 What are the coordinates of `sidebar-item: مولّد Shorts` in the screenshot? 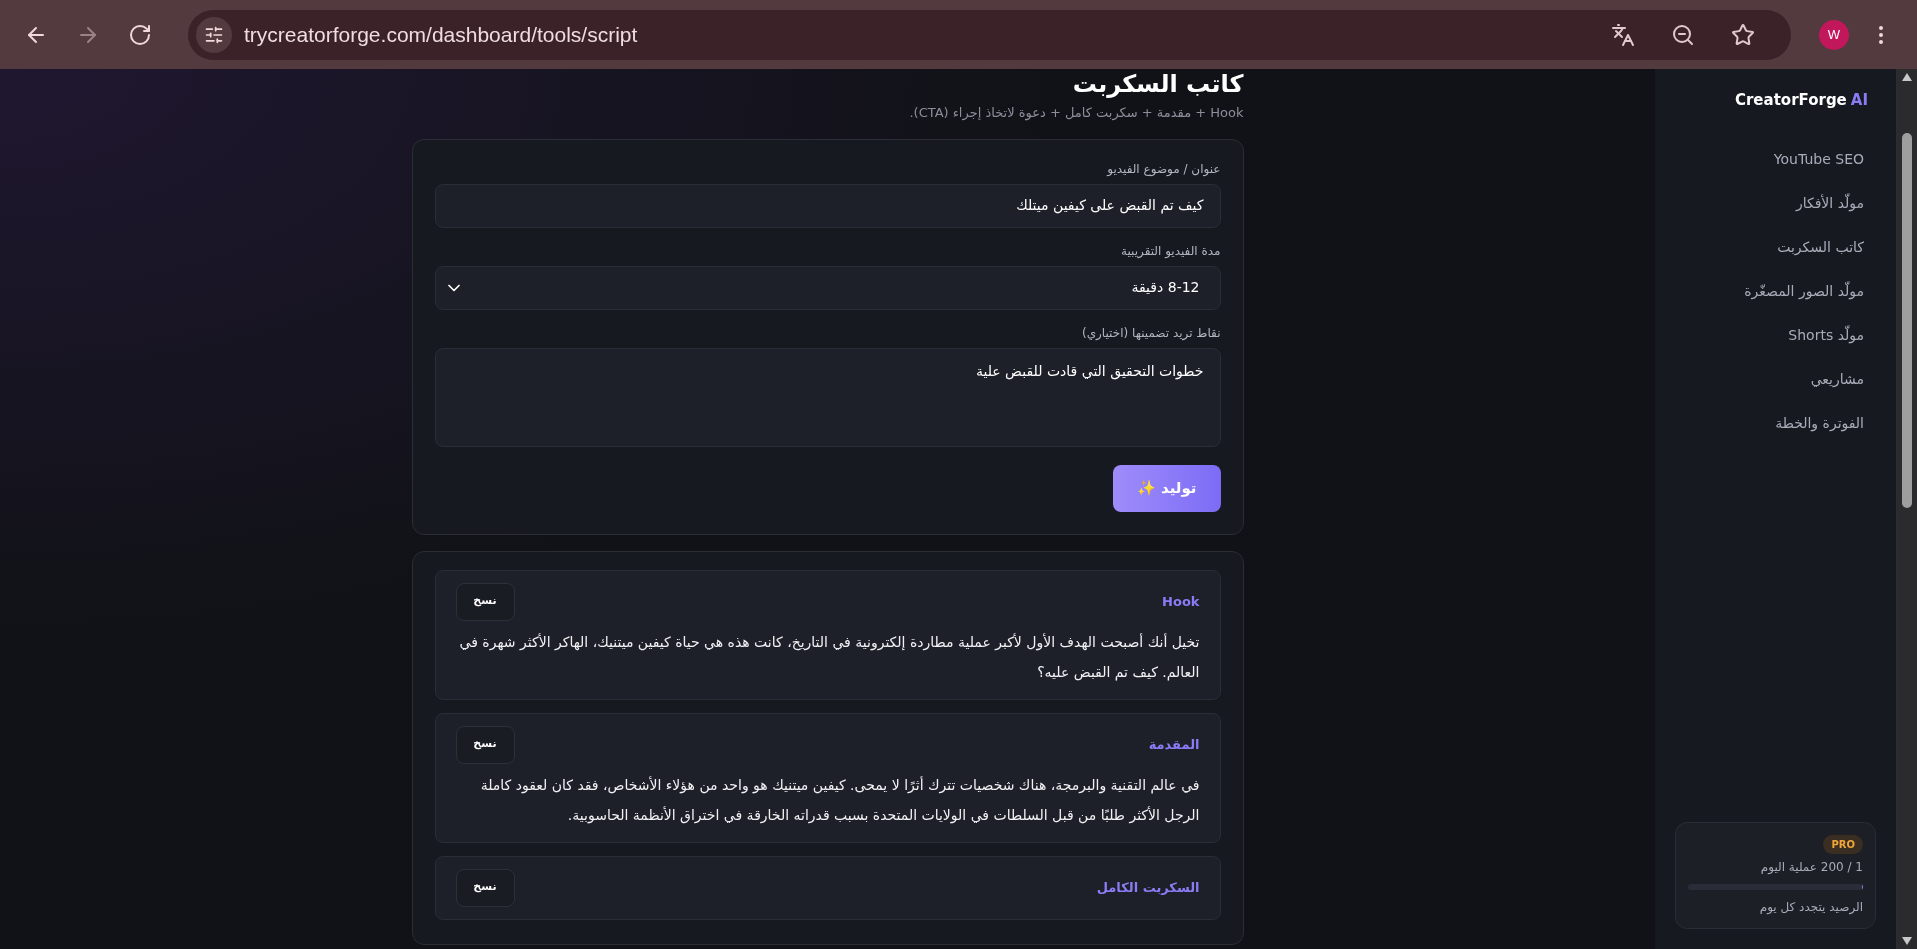 It's located at (1775, 335).